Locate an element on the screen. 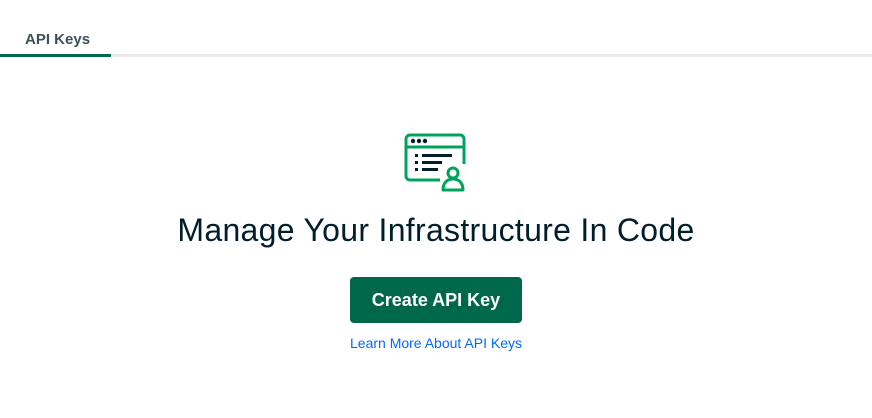 This screenshot has width=872, height=418. tab-bar: API Keys is located at coordinates (436, 42).